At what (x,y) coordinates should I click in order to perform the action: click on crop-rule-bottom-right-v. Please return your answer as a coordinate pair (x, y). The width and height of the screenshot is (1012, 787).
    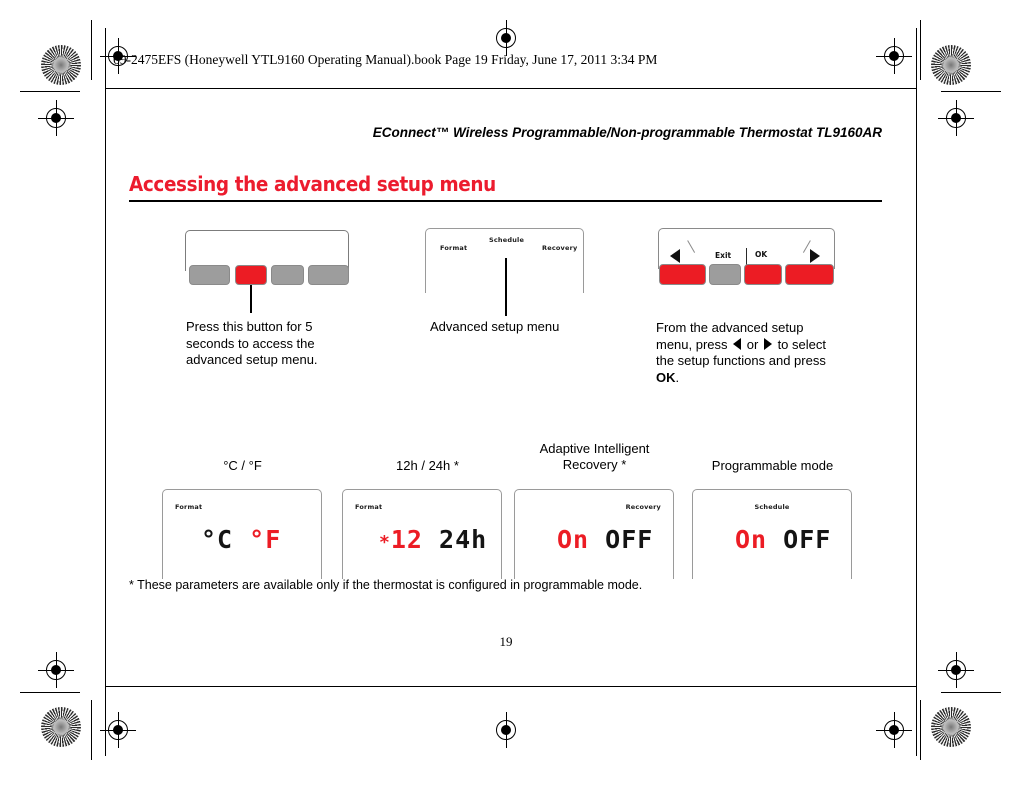
    Looking at the image, I should click on (921, 730).